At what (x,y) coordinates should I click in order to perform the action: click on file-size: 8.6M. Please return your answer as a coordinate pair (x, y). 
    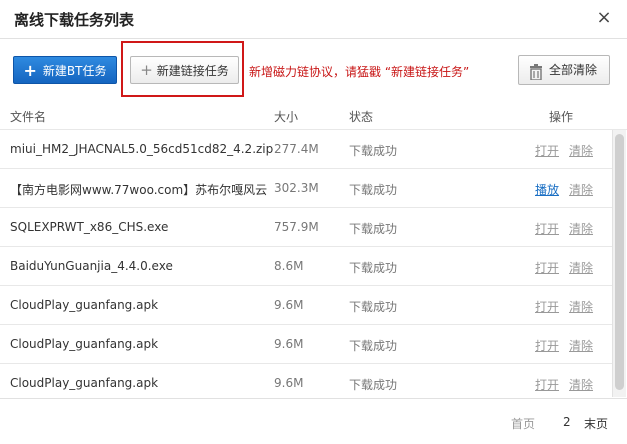
    Looking at the image, I should click on (289, 266).